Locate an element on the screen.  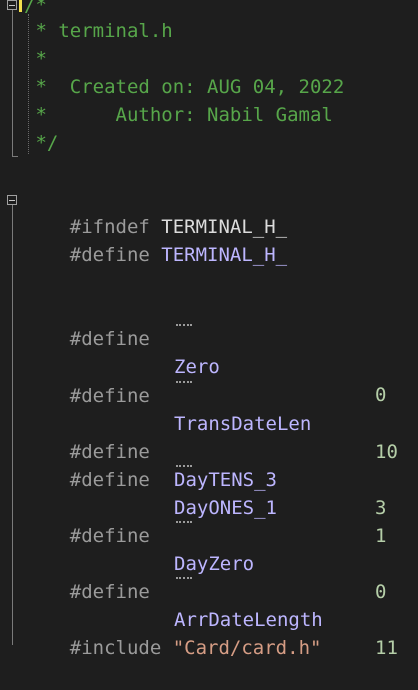
code-line-define: #define TransDateLen 10 is located at coordinates (221, 408).